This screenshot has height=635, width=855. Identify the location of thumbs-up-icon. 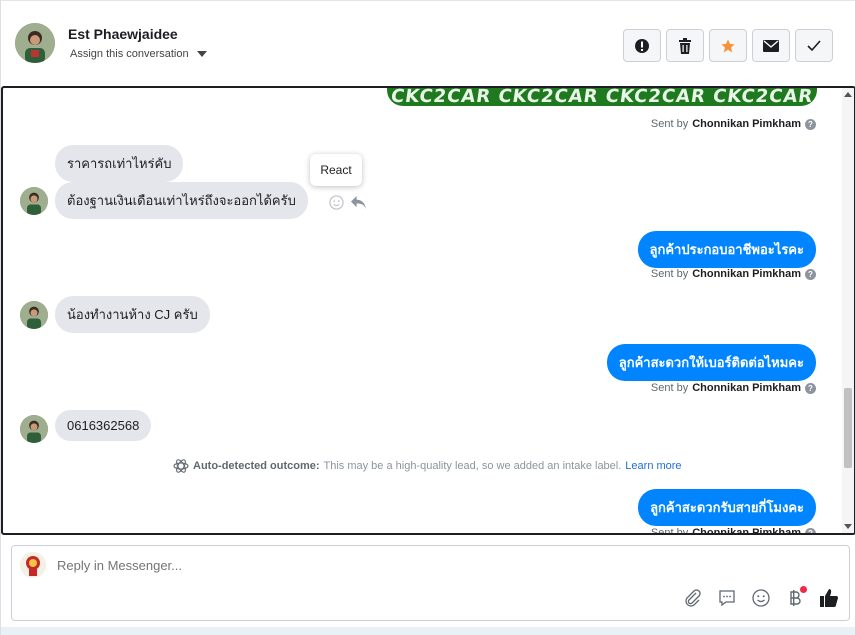
(829, 598).